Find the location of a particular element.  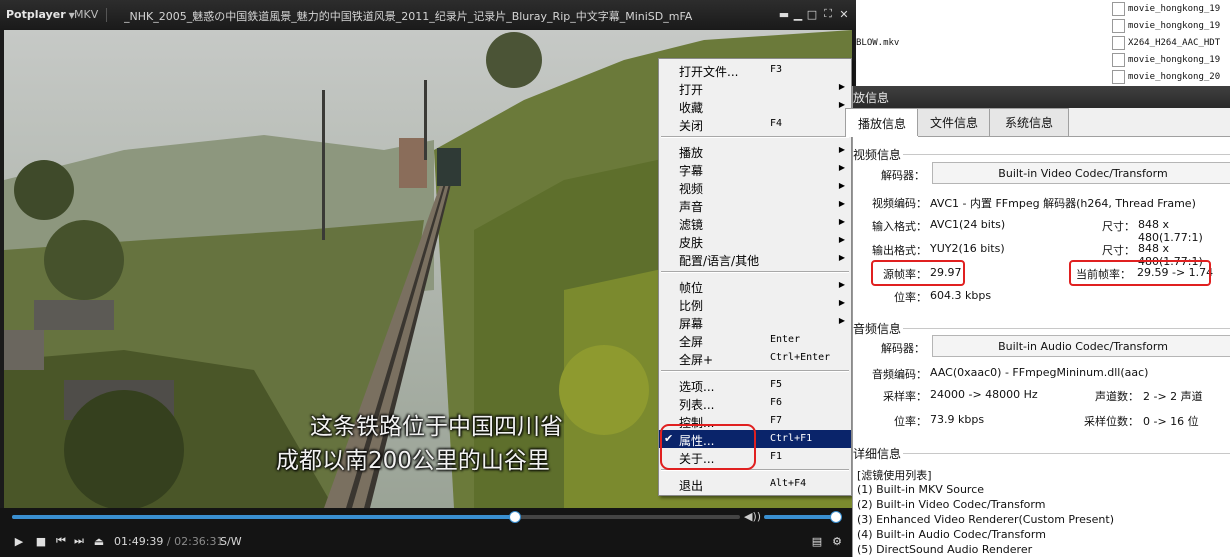

fullscreen-icon: ⛶ is located at coordinates (828, 13).